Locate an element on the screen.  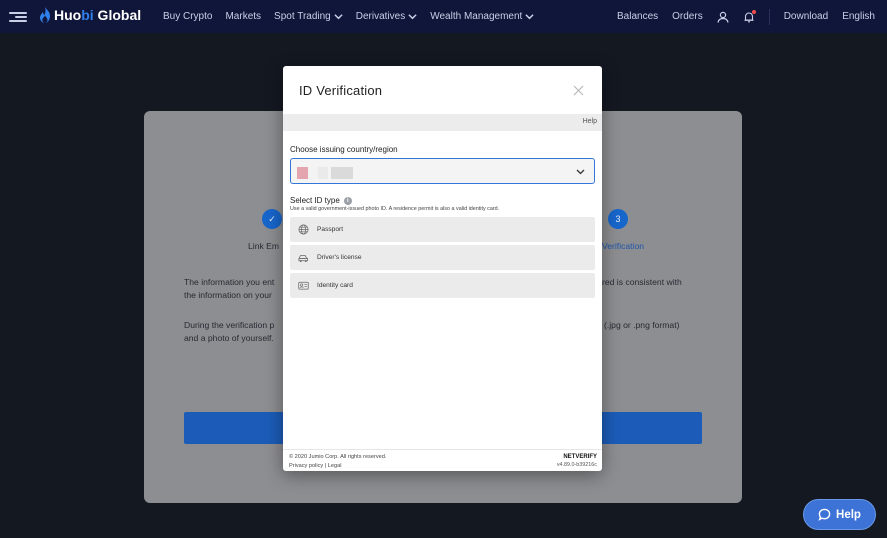
option-label: Driver's license is located at coordinates (339, 257).